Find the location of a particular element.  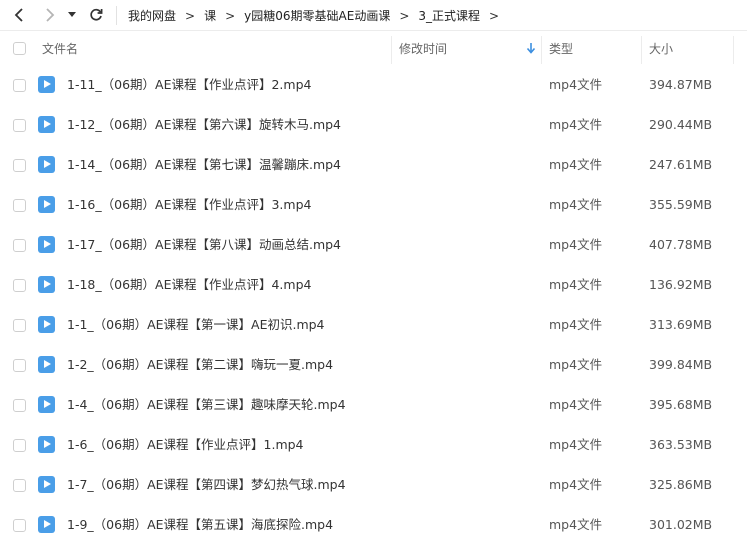

file-row: 1-11_（06期）AE课程【作业点评】2.mp4 mp4文件 394.87MB is located at coordinates (373, 85).